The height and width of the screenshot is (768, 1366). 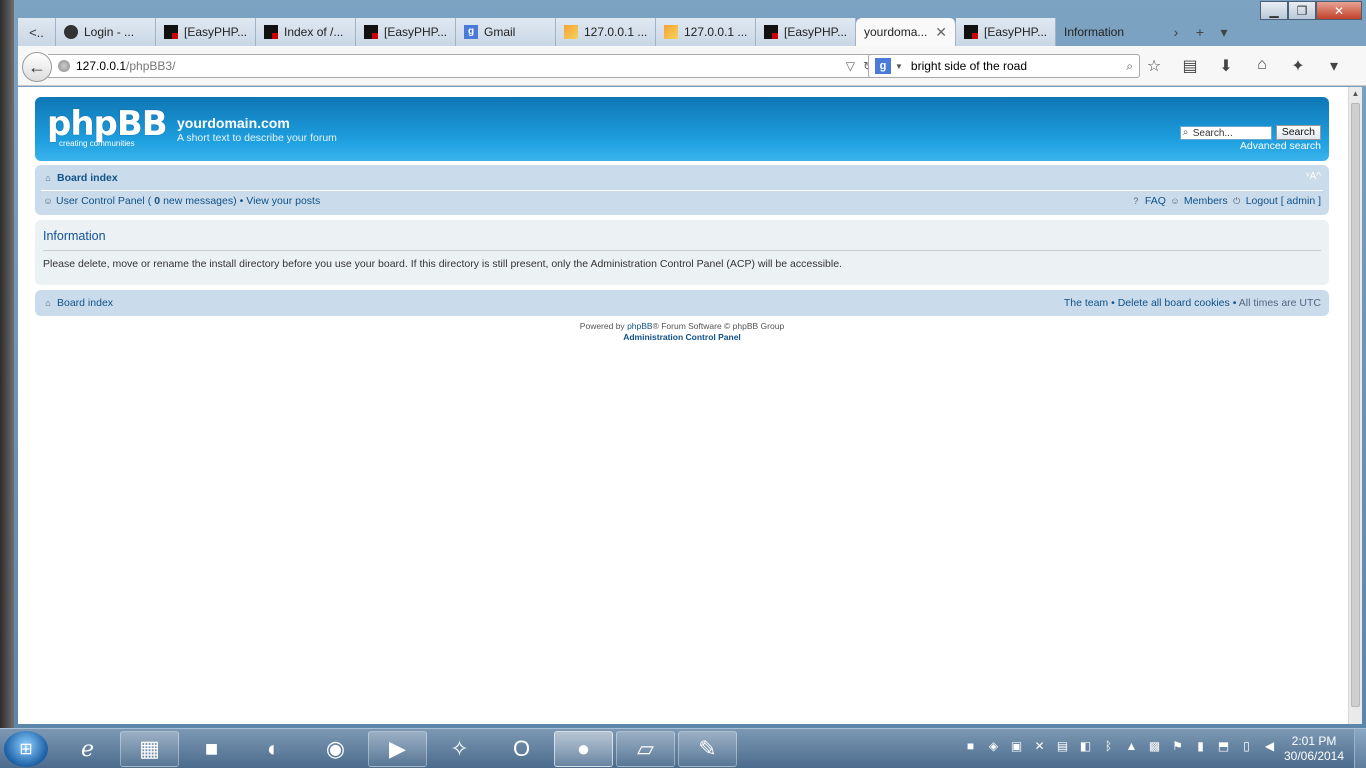 I want to click on tray-app-icon: ◧, so click(x=1085, y=746).